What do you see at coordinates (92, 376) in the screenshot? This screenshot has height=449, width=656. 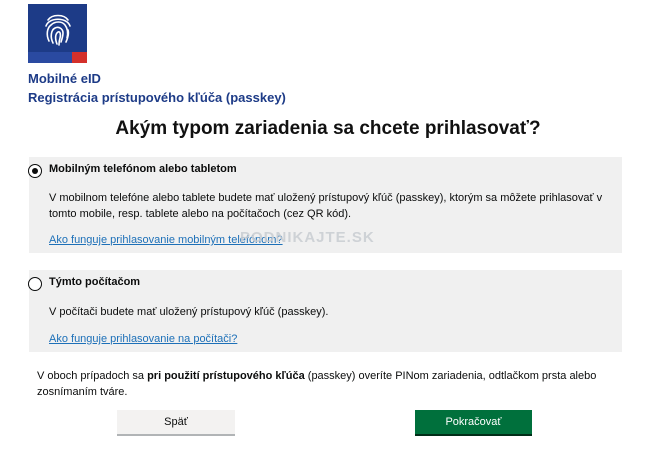 I see `note-text-start: V oboch prípadoch sa` at bounding box center [92, 376].